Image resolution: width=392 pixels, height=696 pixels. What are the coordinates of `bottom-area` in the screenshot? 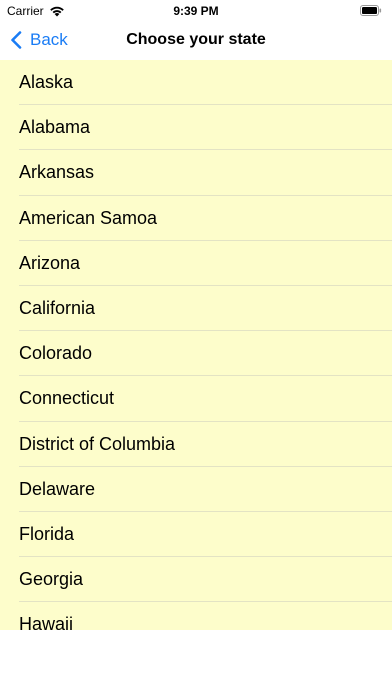 It's located at (196, 663).